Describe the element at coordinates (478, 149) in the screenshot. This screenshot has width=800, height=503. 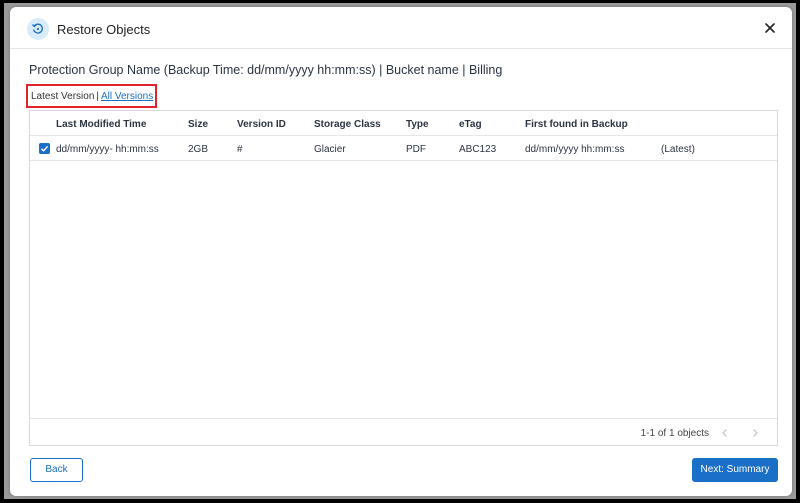
I see `cell-etag: ABC123` at that location.